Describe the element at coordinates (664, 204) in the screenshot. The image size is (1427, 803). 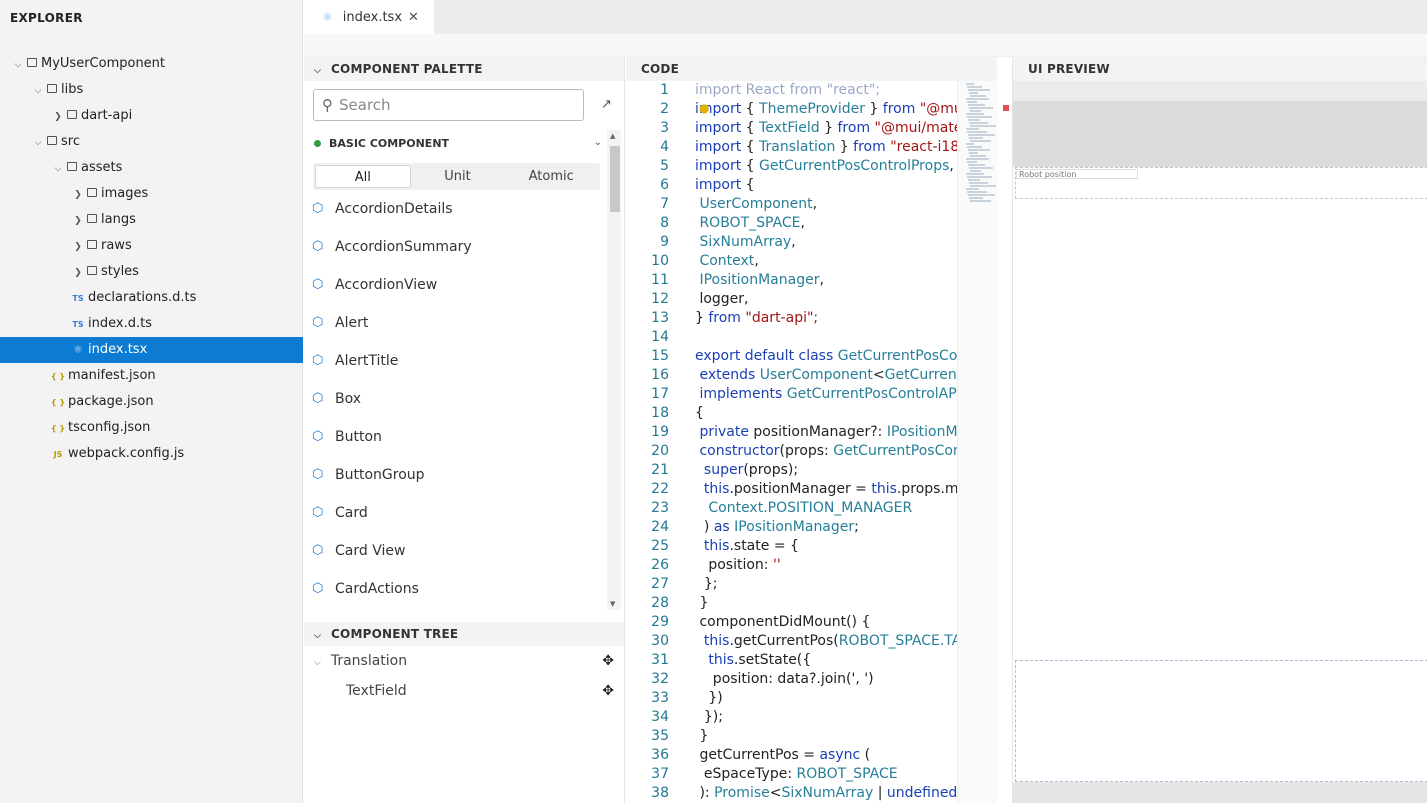
I see `line-number: 7` at that location.